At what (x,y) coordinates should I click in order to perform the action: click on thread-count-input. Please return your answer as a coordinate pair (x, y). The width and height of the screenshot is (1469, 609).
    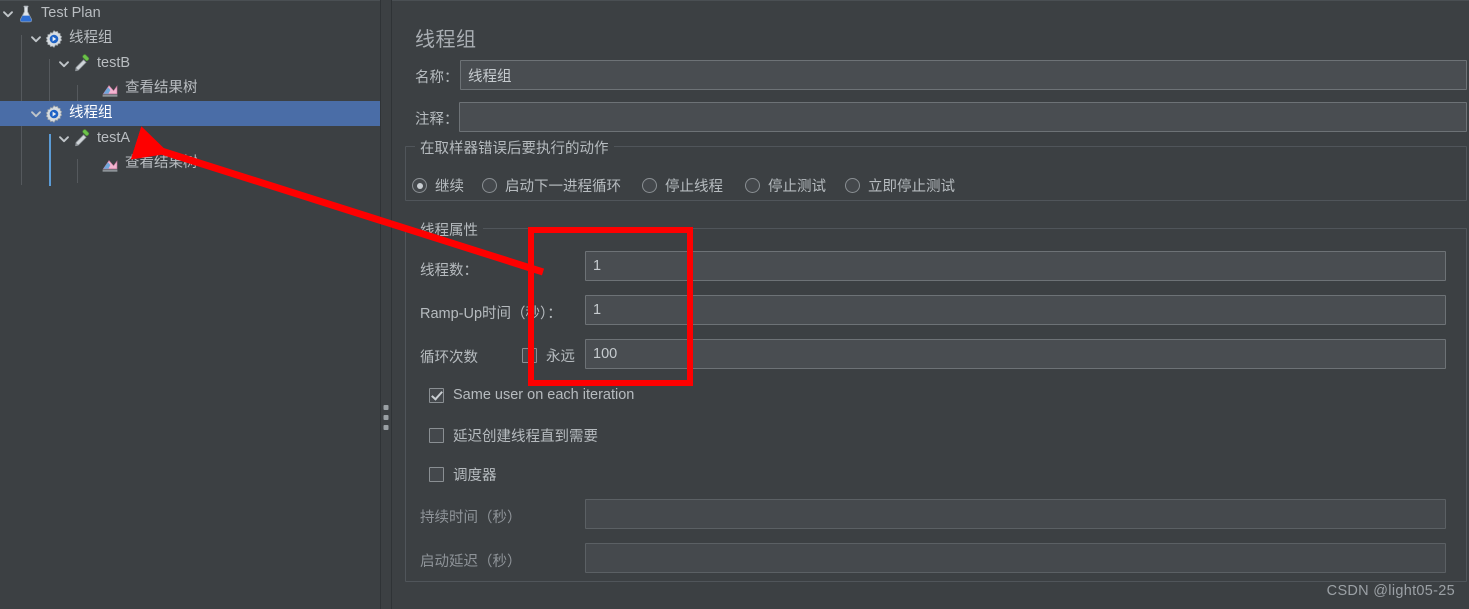
    Looking at the image, I should click on (1015, 266).